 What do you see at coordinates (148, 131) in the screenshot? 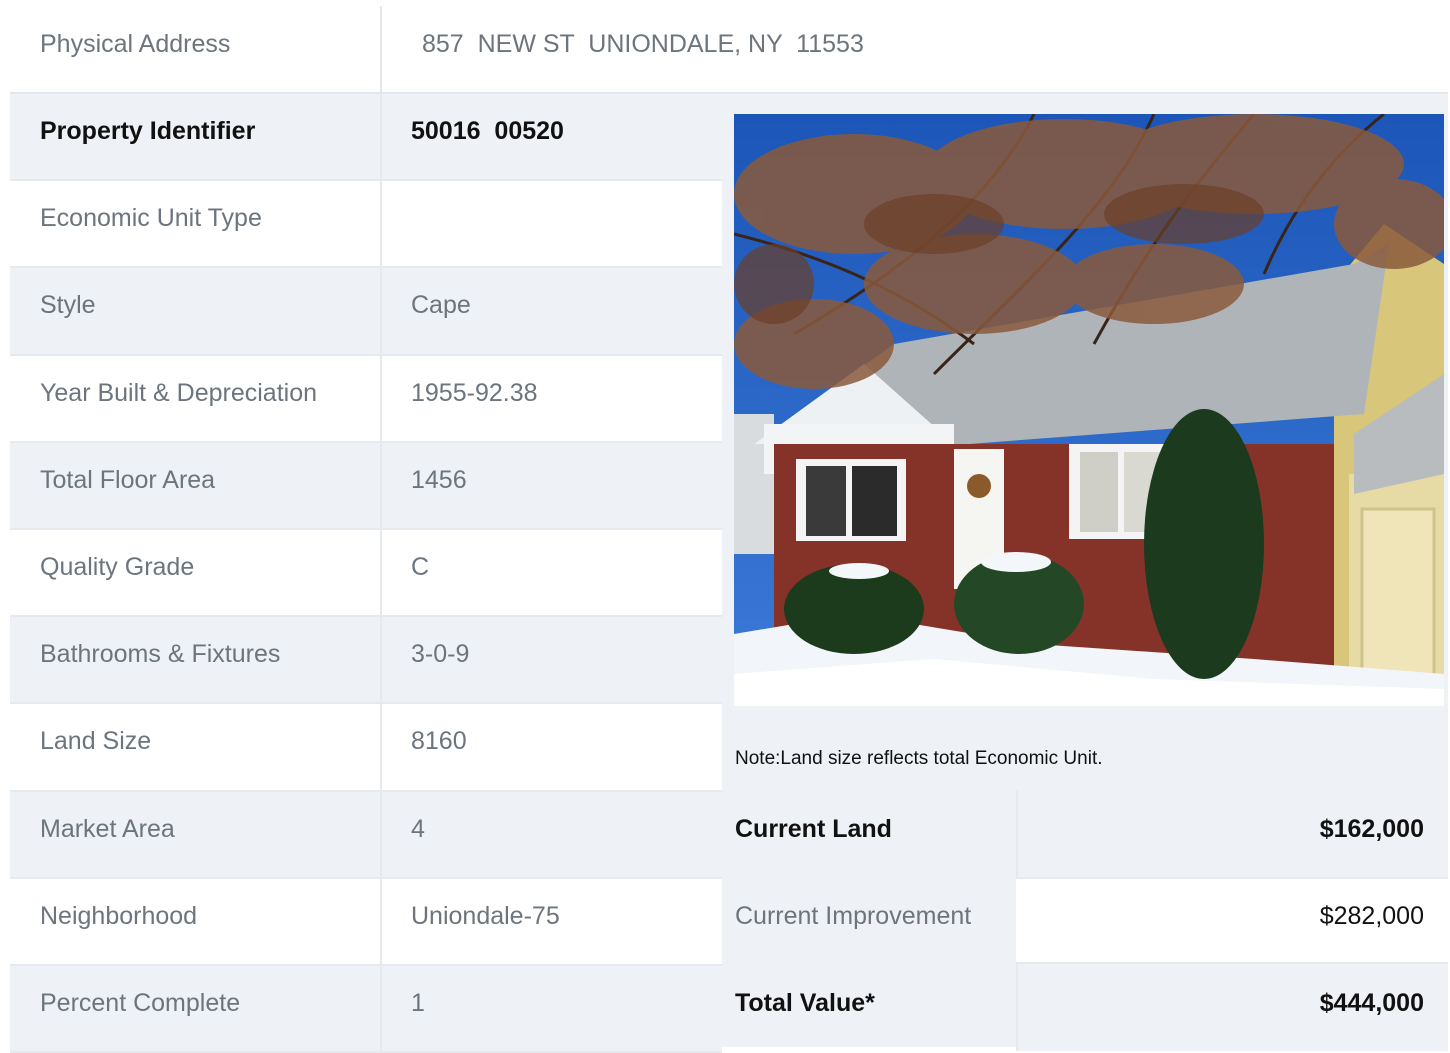
I see `detail-label: Property Identifier` at bounding box center [148, 131].